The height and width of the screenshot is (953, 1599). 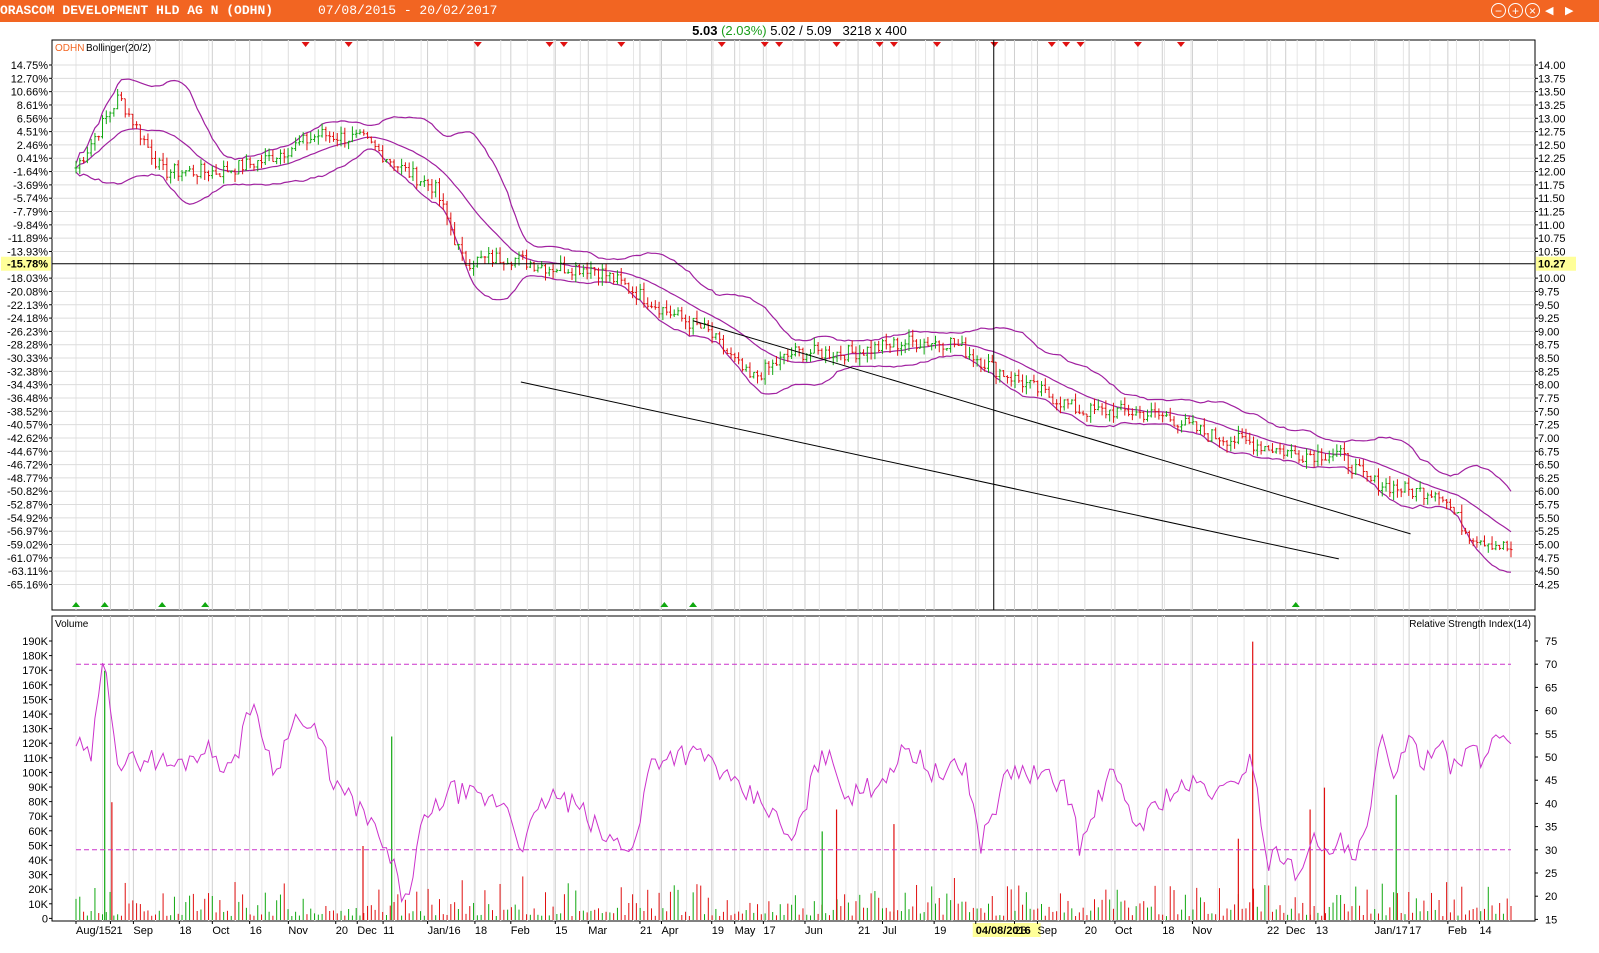 I want to click on volume-tick-label: 30K, so click(x=38, y=876).